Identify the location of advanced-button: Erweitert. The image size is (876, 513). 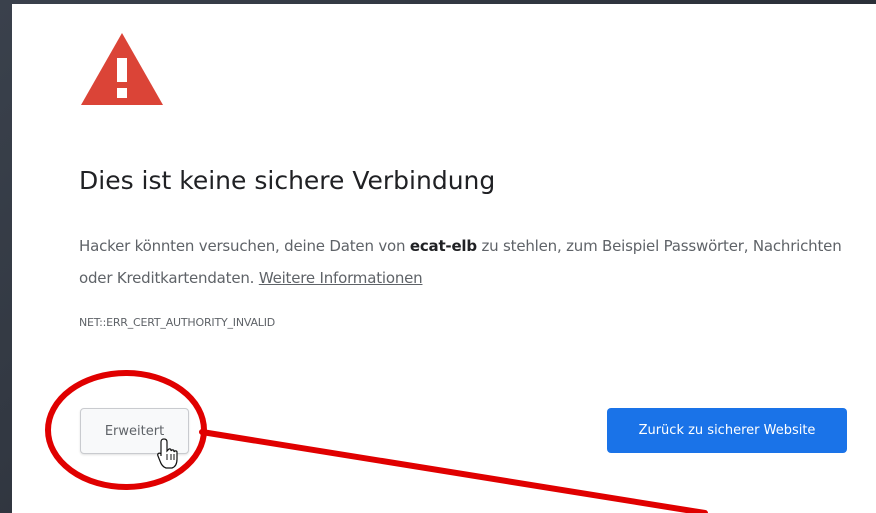
(134, 431).